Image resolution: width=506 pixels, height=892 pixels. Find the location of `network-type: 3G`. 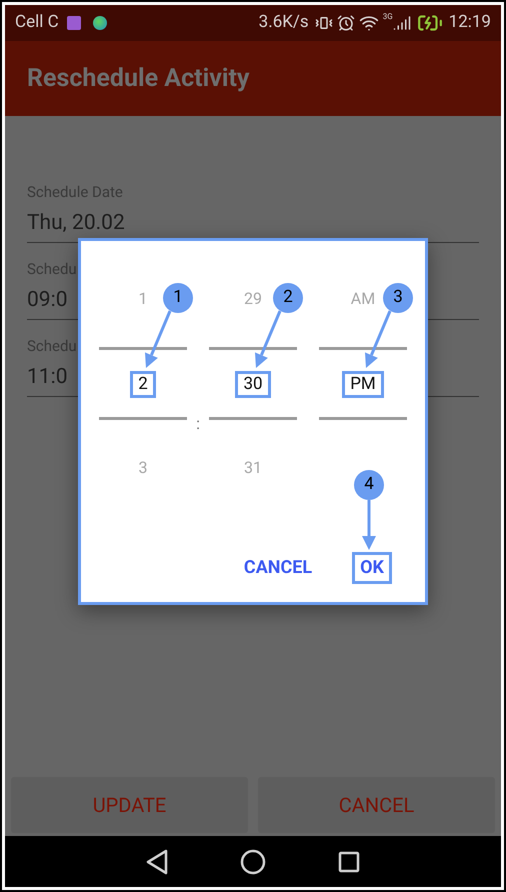

network-type: 3G is located at coordinates (387, 17).